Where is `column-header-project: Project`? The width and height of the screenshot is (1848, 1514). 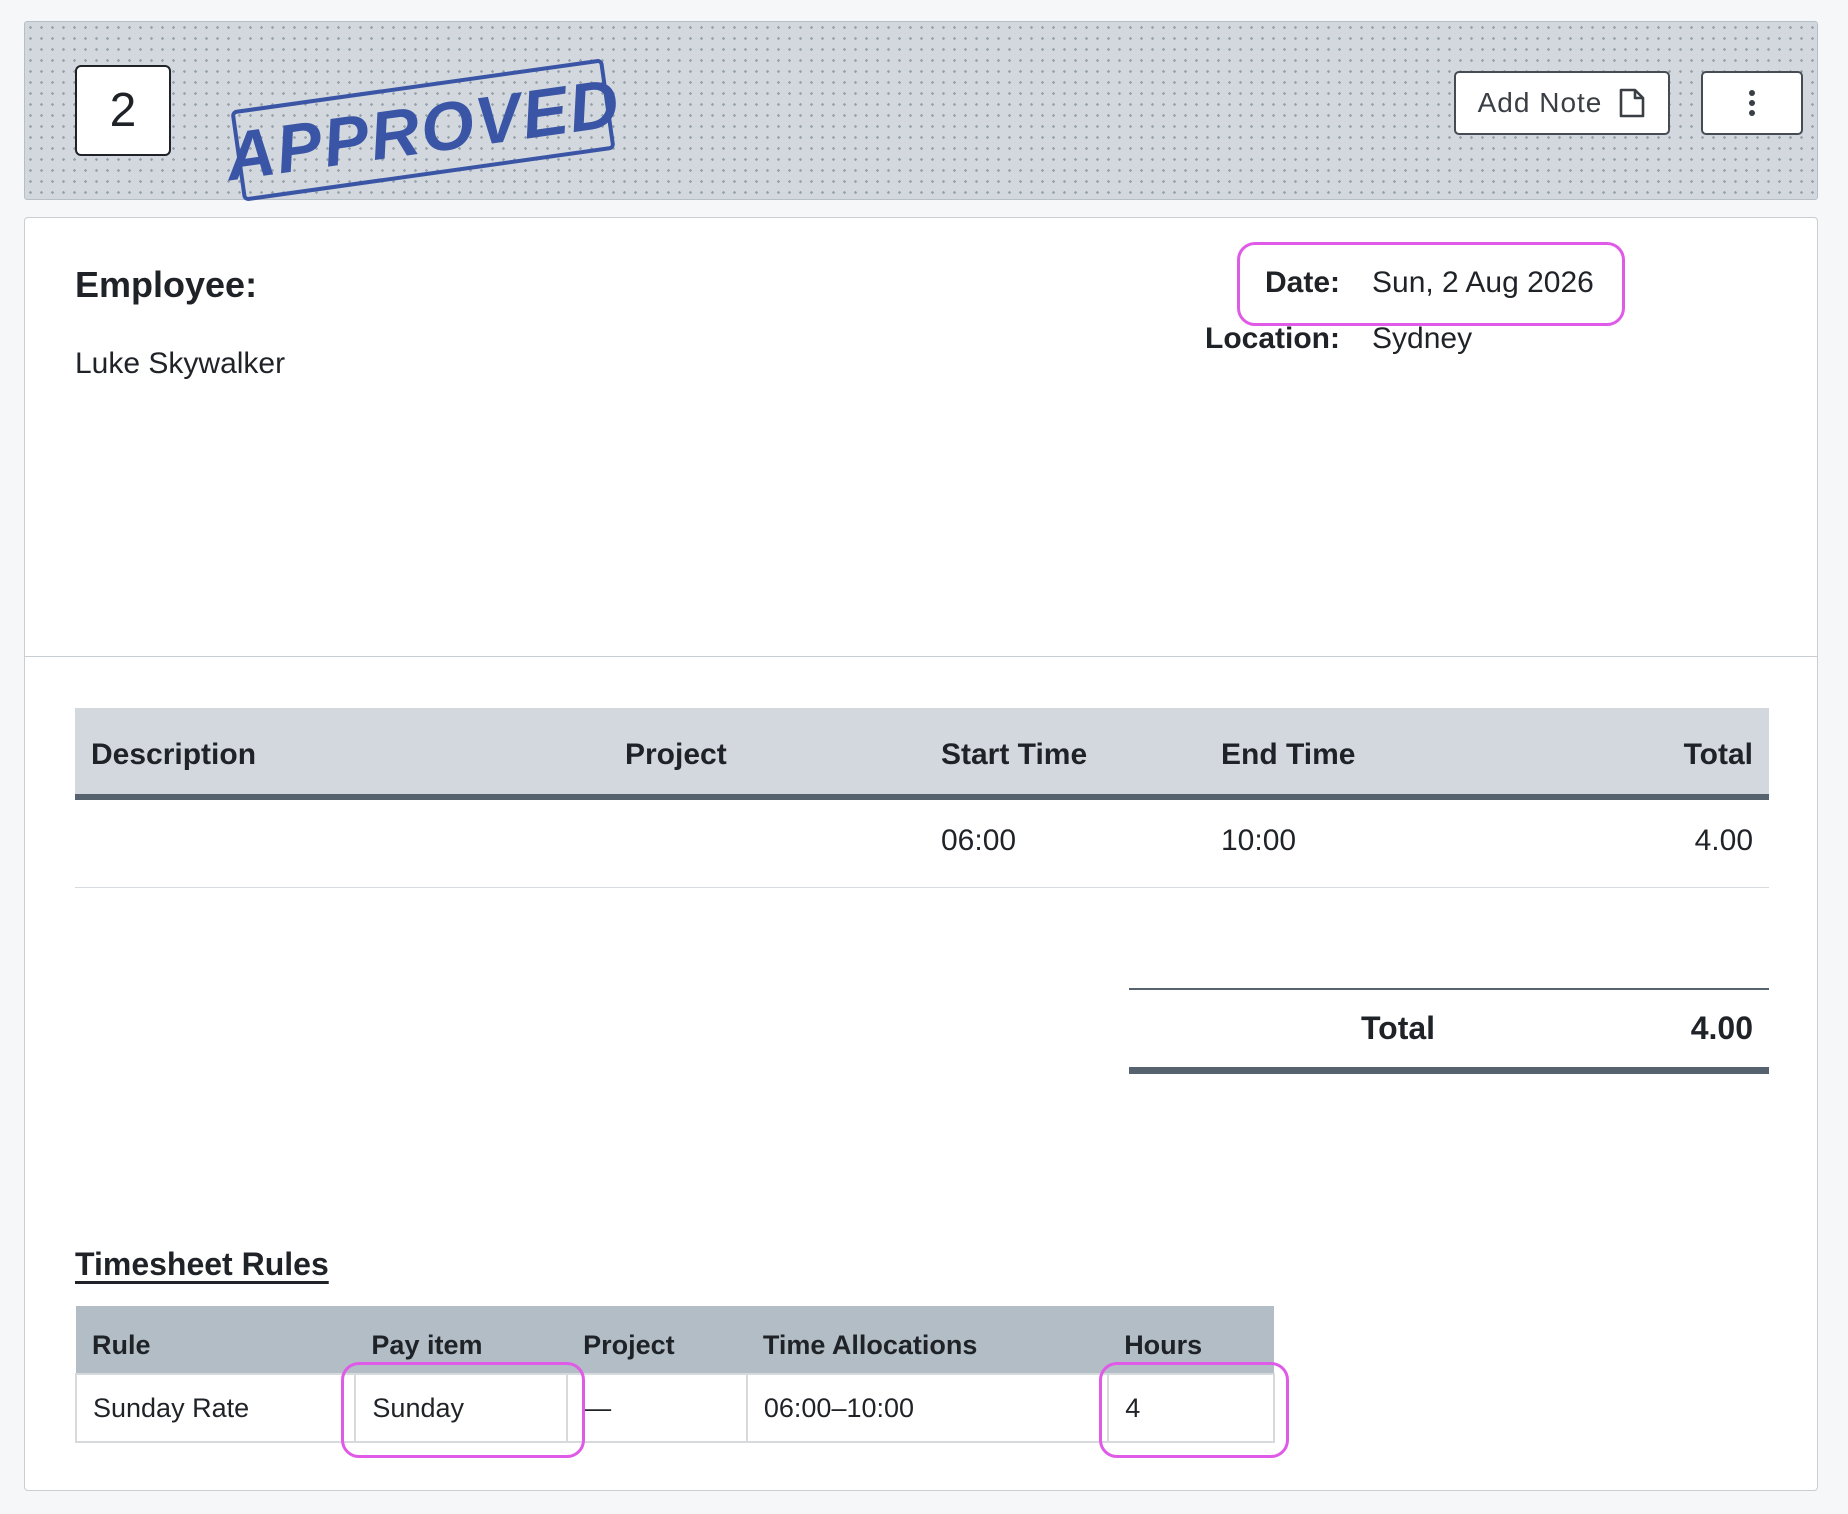
column-header-project: Project is located at coordinates (676, 754).